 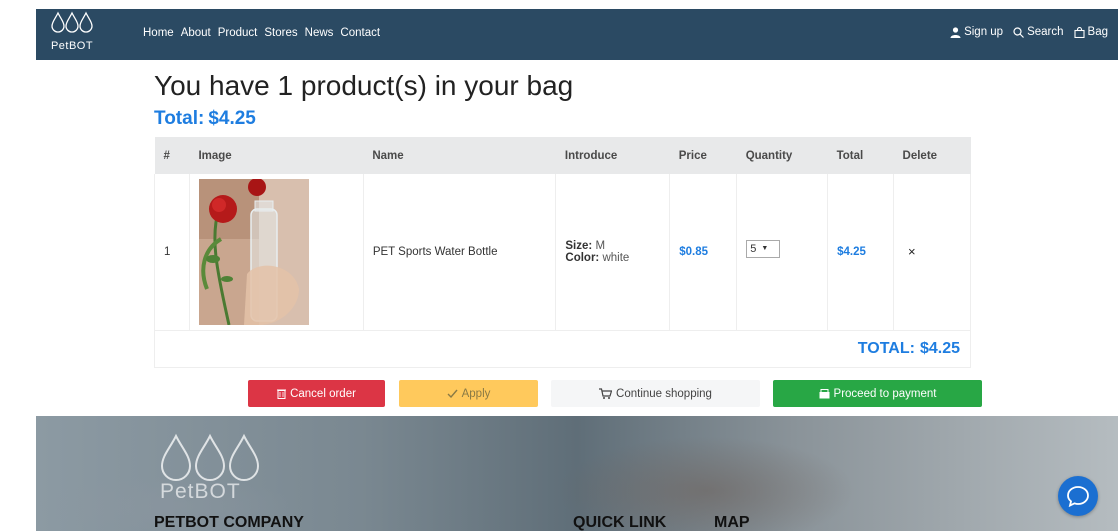 I want to click on color-label: Color:, so click(x=582, y=257).